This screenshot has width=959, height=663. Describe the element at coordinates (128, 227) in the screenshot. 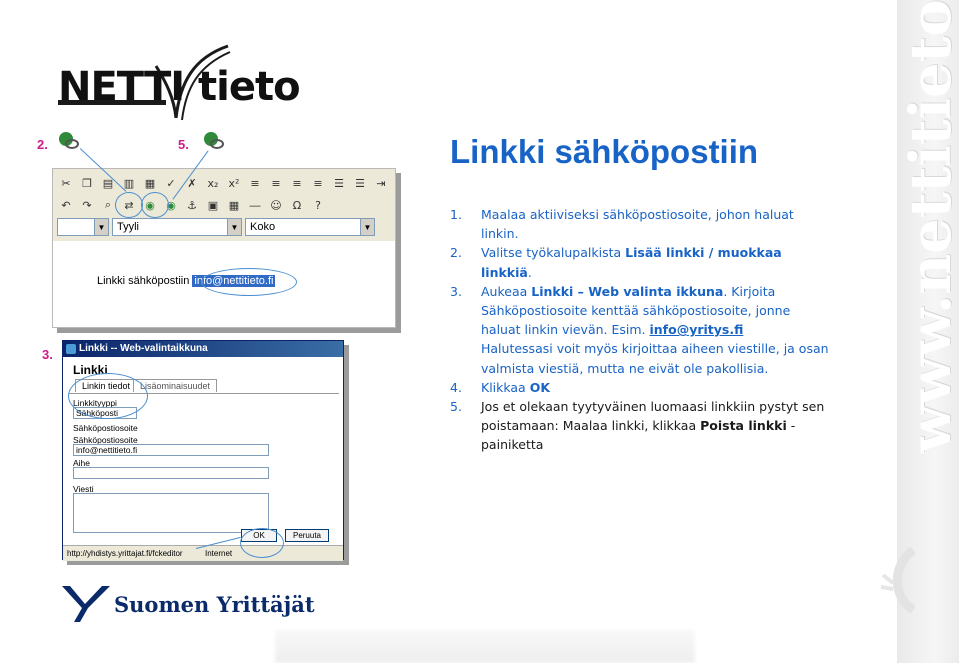

I see `style-select-value: Tyyli` at that location.